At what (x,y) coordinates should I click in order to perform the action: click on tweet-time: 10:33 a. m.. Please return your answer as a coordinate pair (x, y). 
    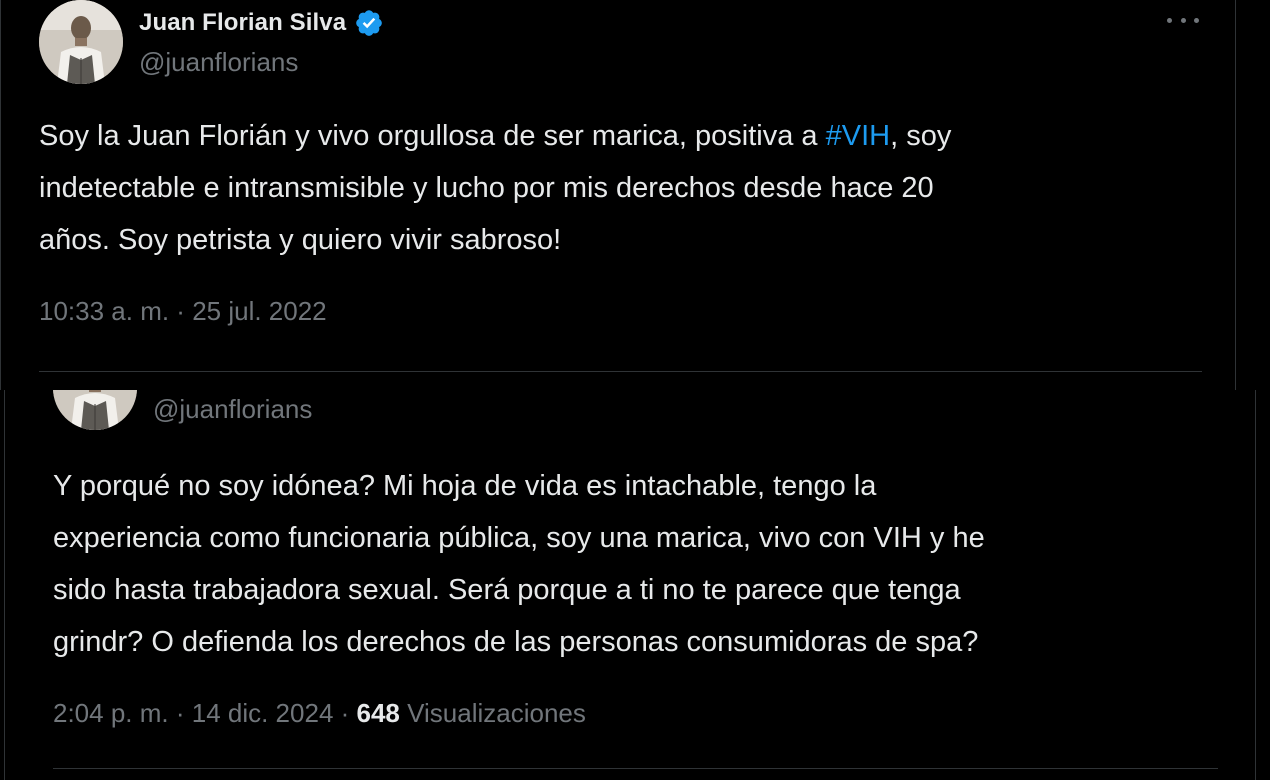
    Looking at the image, I should click on (104, 311).